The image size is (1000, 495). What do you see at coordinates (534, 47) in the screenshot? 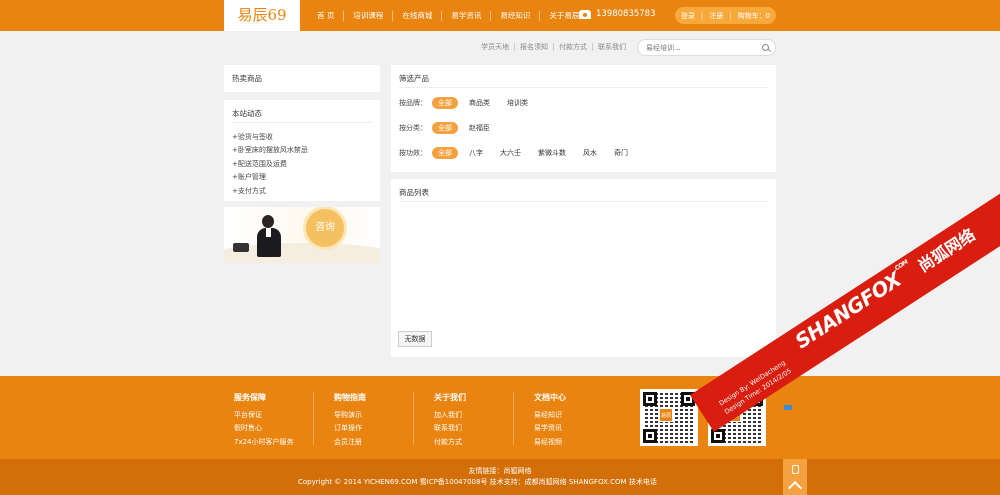
I see `link-enroll: 报名须知` at bounding box center [534, 47].